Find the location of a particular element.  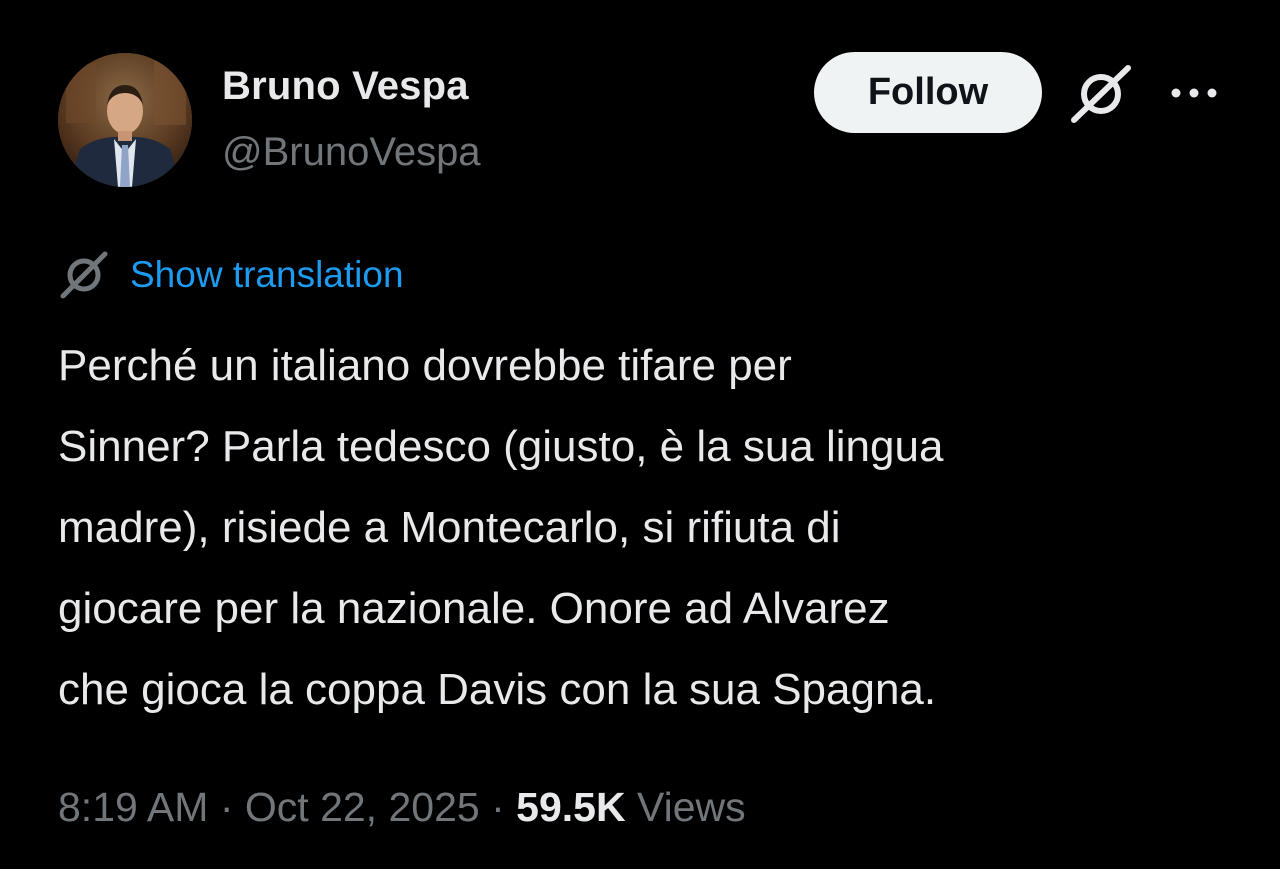

tweet-text-line: Perché un italiano dovrebbe tifare per is located at coordinates (425, 365).